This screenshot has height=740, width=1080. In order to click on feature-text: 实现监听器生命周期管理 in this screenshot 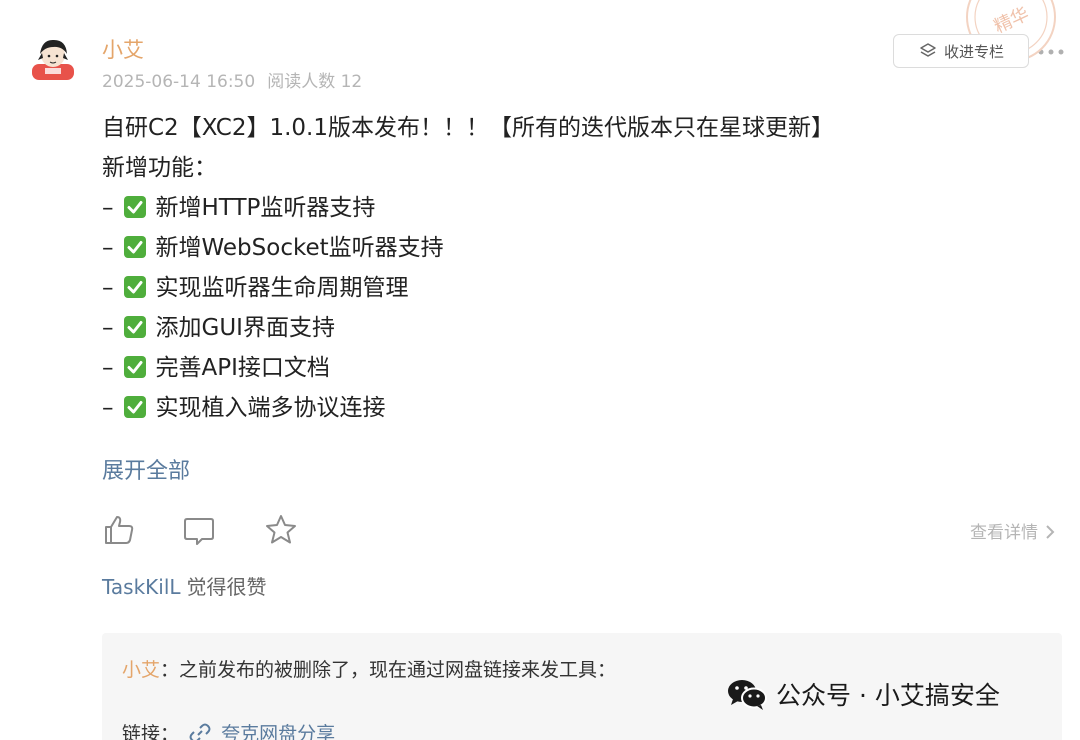, I will do `click(282, 288)`.